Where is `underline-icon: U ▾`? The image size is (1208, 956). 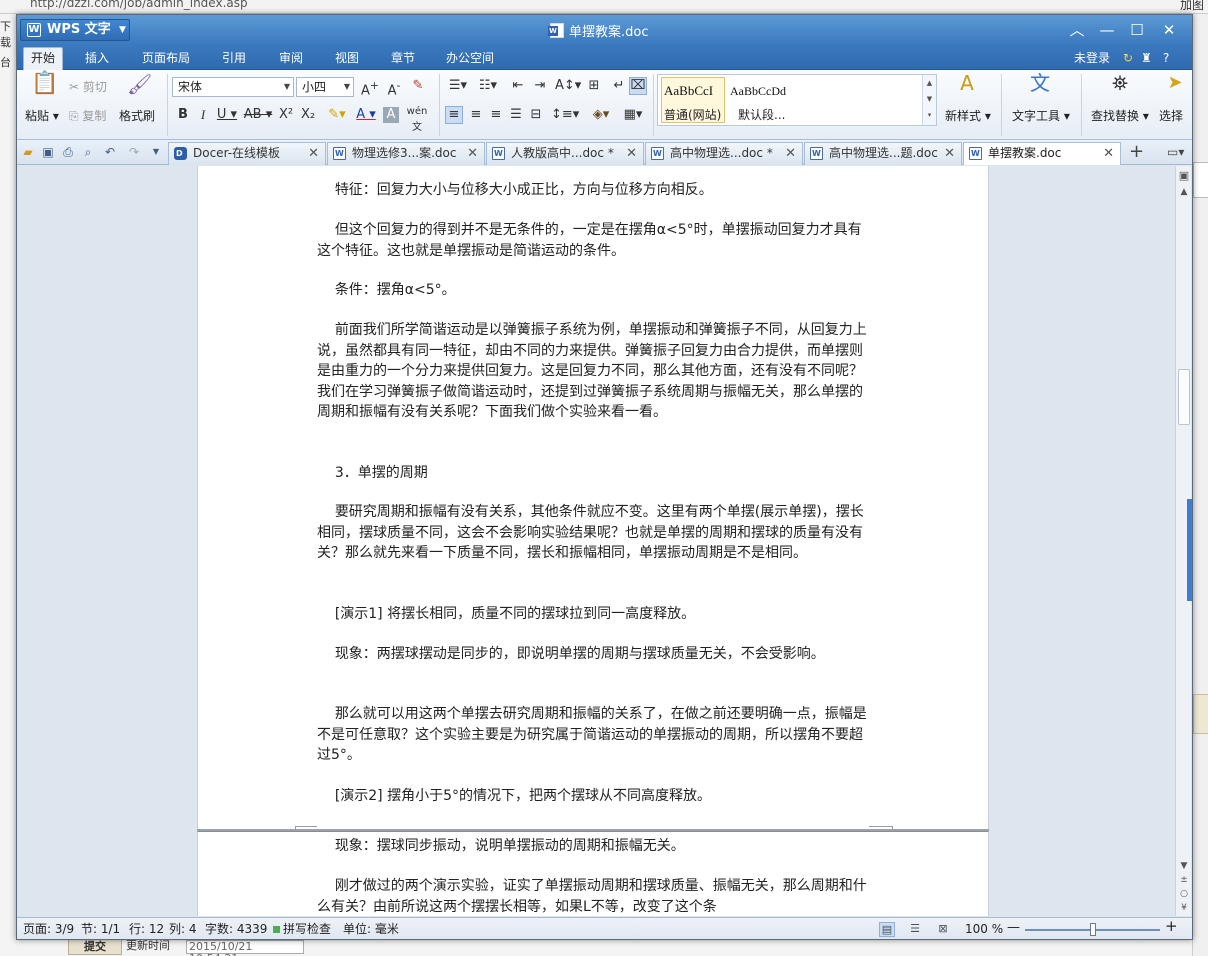 underline-icon: U ▾ is located at coordinates (227, 115).